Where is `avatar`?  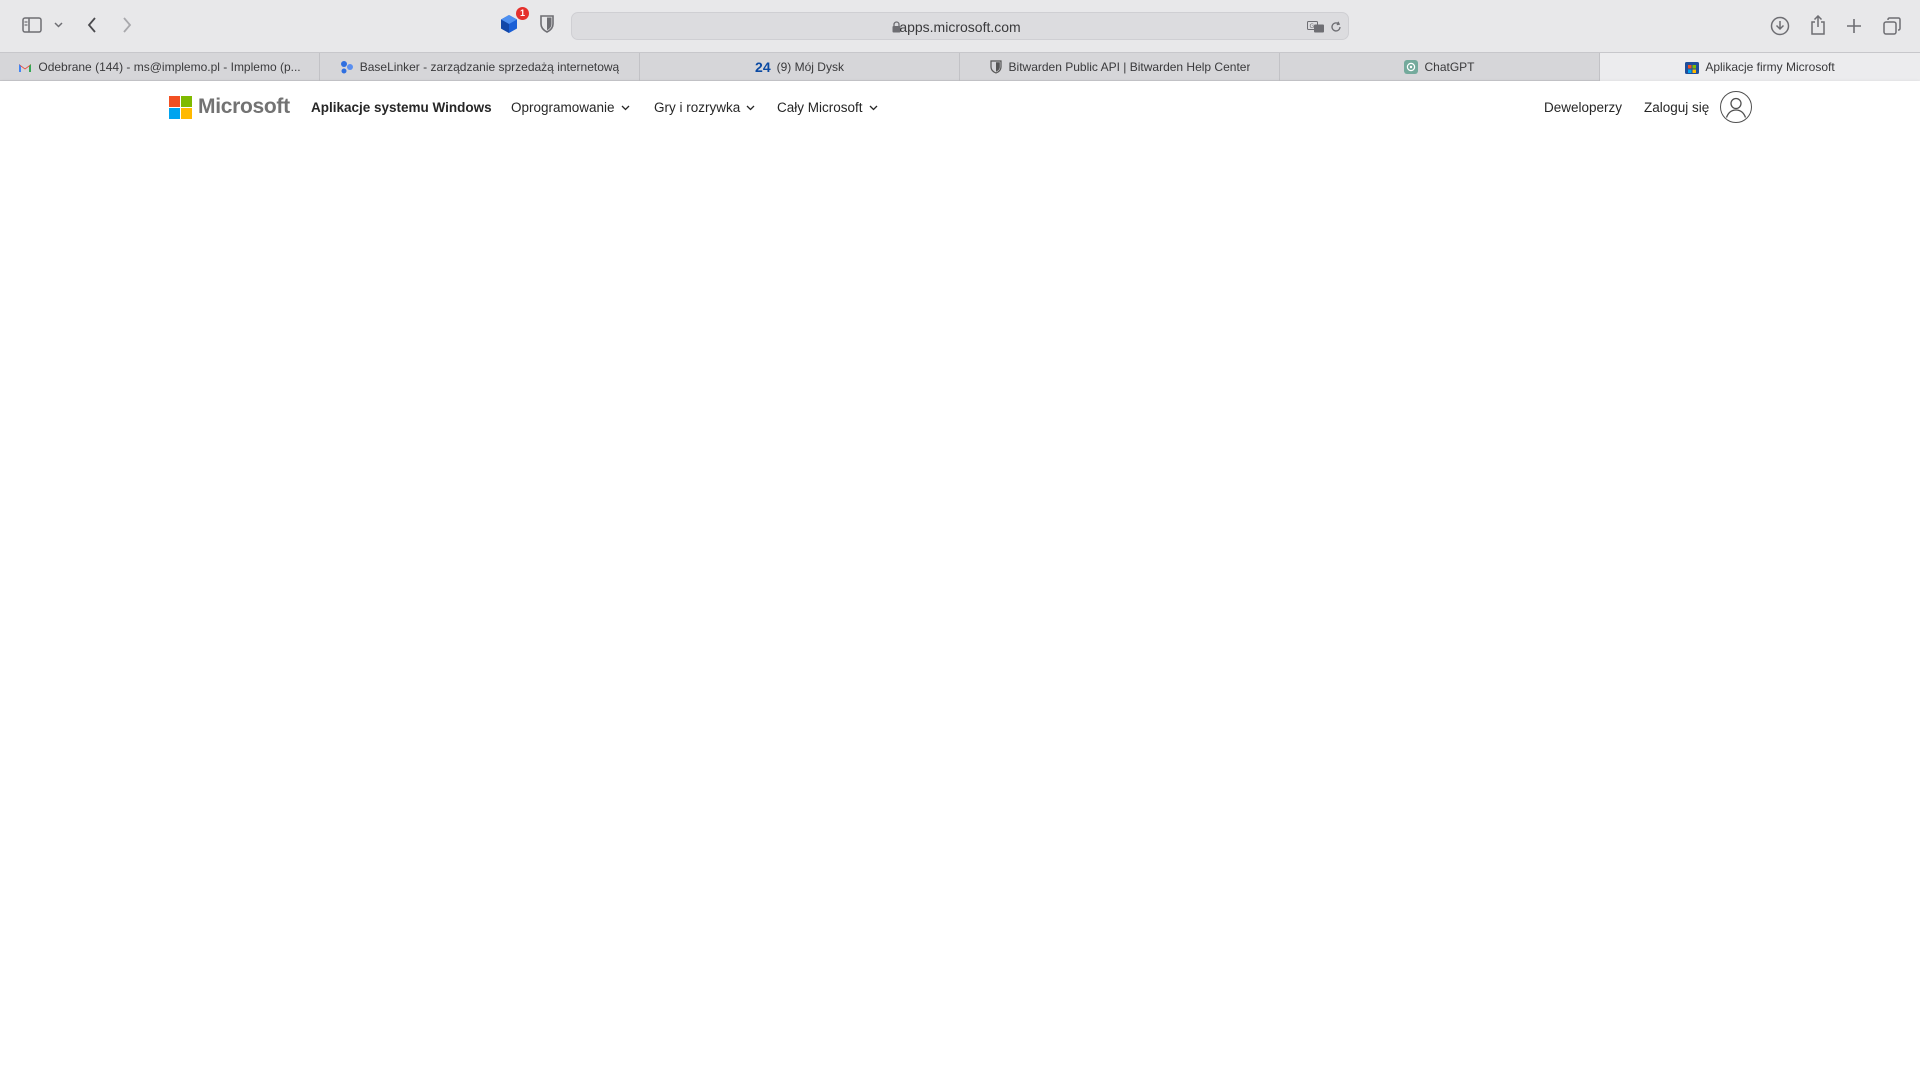 avatar is located at coordinates (1736, 107).